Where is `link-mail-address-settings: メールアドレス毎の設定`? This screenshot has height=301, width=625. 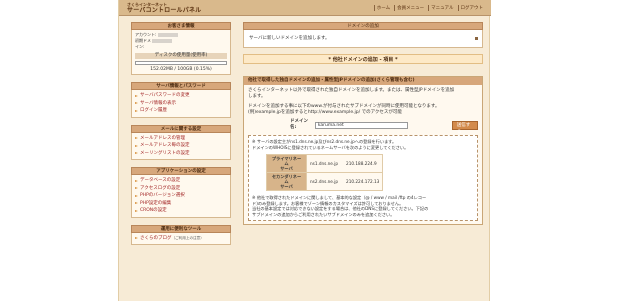 link-mail-address-settings: メールアドレス毎の設定 is located at coordinates (181, 146).